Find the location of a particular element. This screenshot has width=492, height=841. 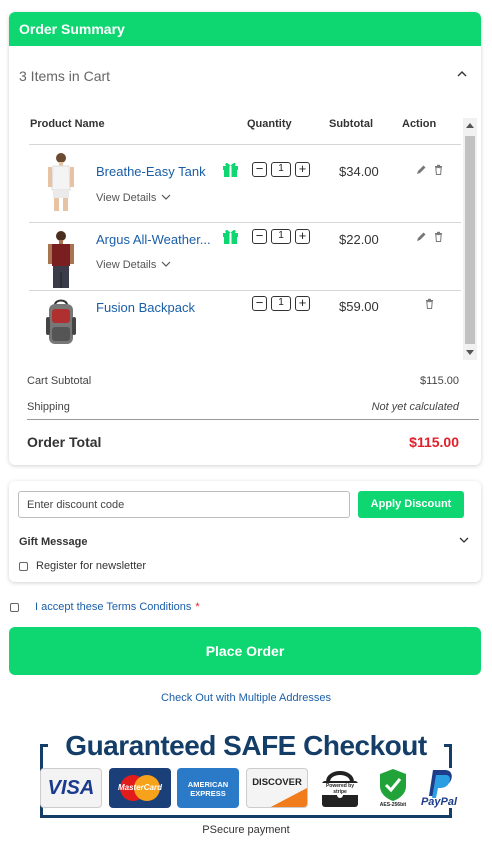

visa-text: VISA is located at coordinates (71, 788).